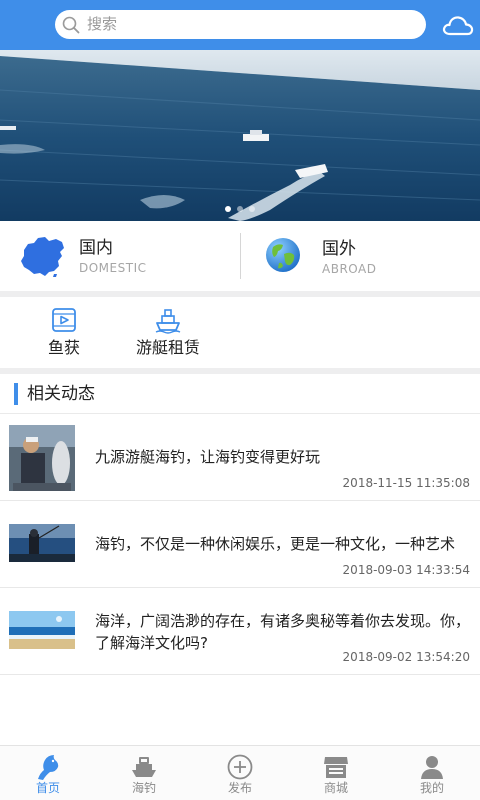 This screenshot has width=480, height=800. I want to click on news-time: 2018-09-02 13:54:20, so click(406, 657).